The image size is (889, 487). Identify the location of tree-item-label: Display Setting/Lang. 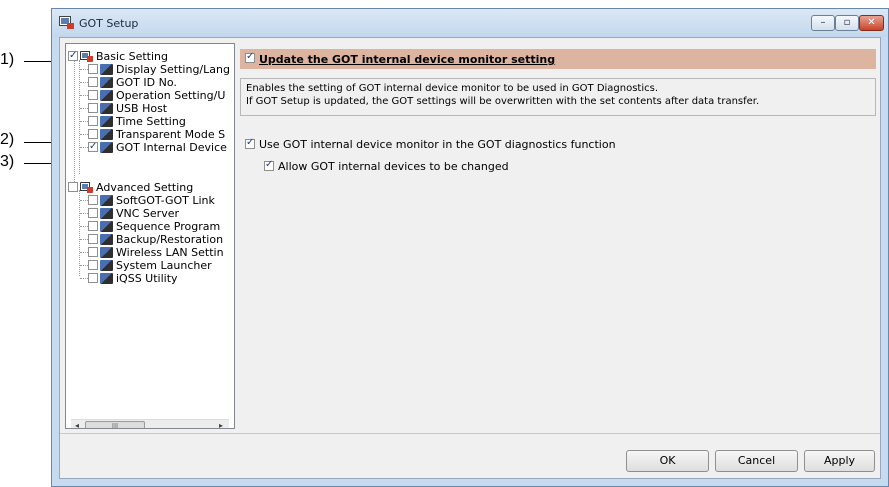
(173, 69).